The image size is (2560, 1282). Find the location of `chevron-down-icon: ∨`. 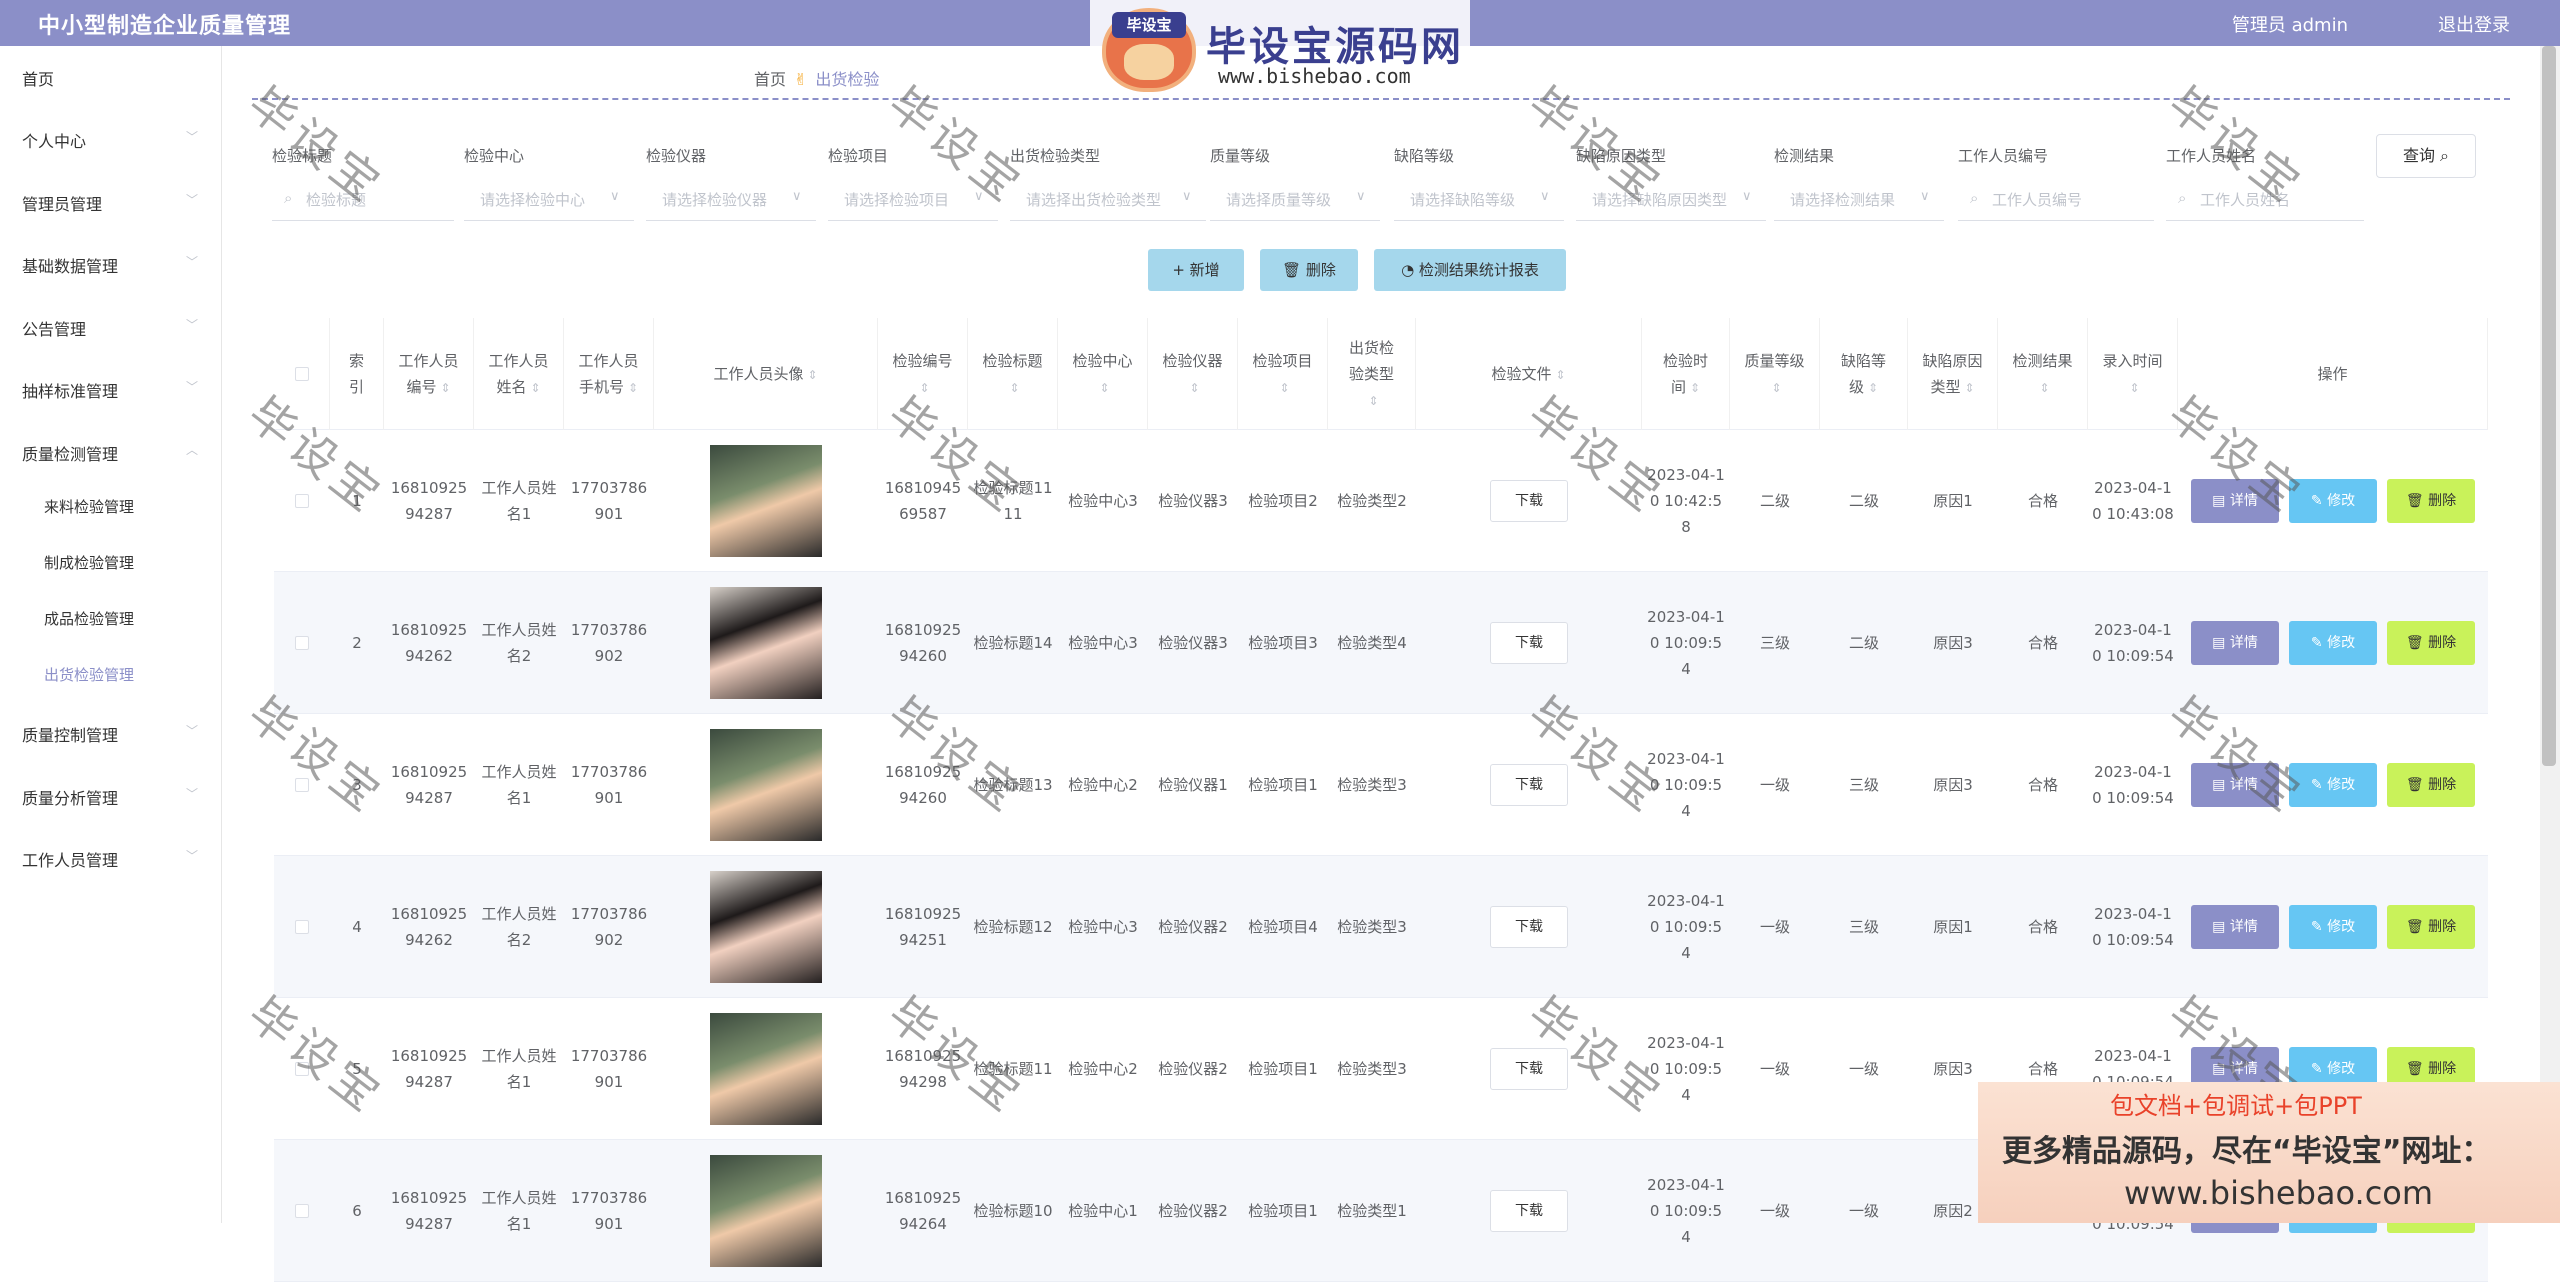

chevron-down-icon: ∨ is located at coordinates (615, 196).